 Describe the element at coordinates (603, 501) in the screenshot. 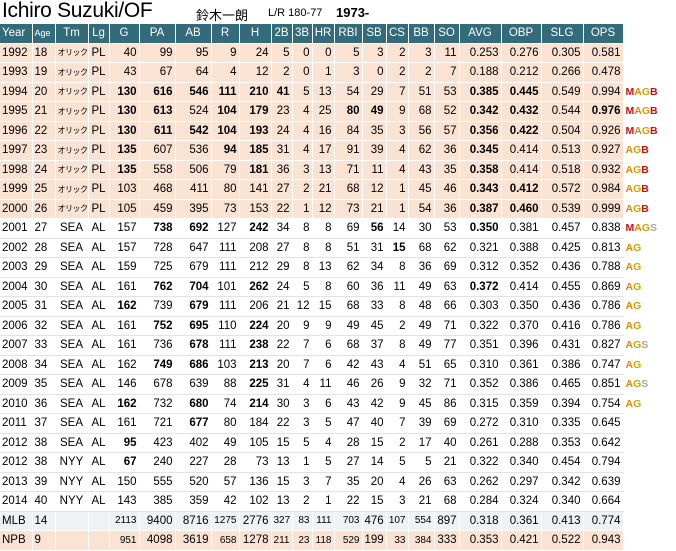

I see `cell-ops: 0.664` at that location.